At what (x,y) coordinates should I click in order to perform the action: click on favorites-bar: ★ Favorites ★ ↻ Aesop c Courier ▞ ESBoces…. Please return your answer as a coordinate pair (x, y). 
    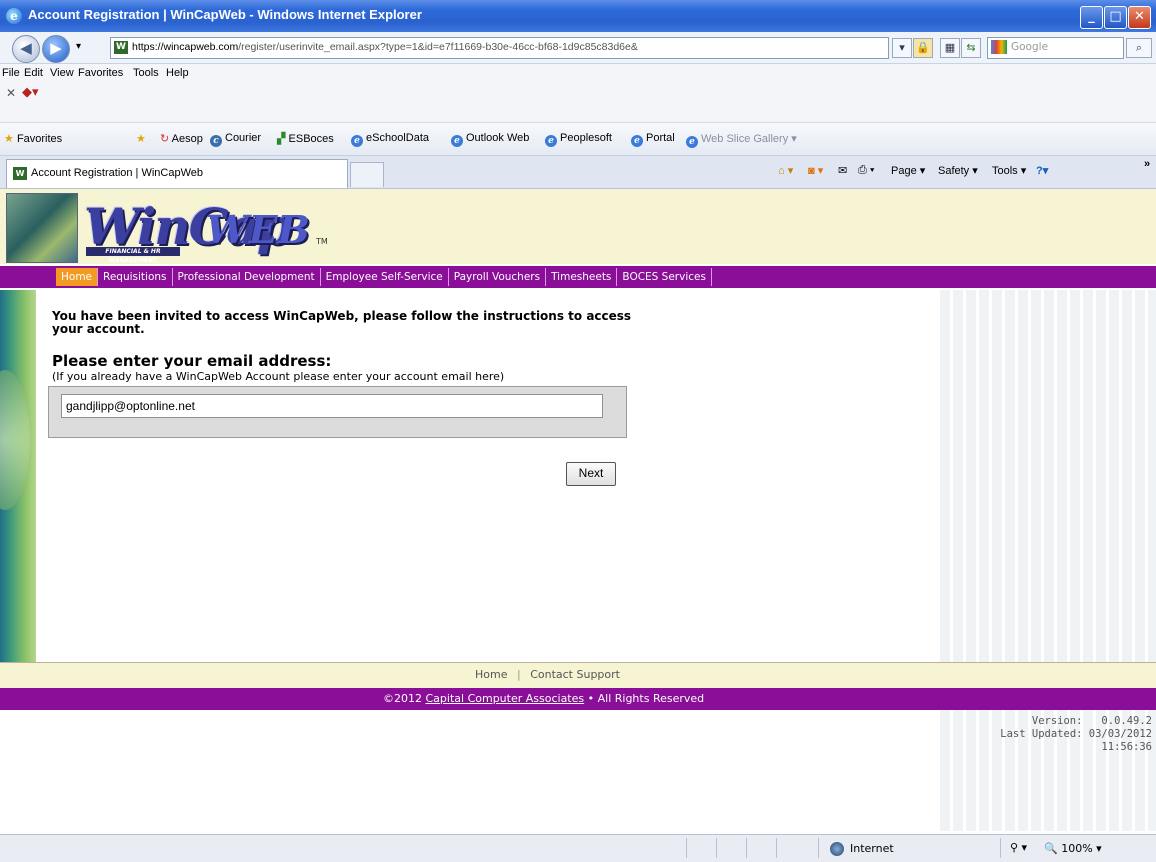
    Looking at the image, I should click on (578, 139).